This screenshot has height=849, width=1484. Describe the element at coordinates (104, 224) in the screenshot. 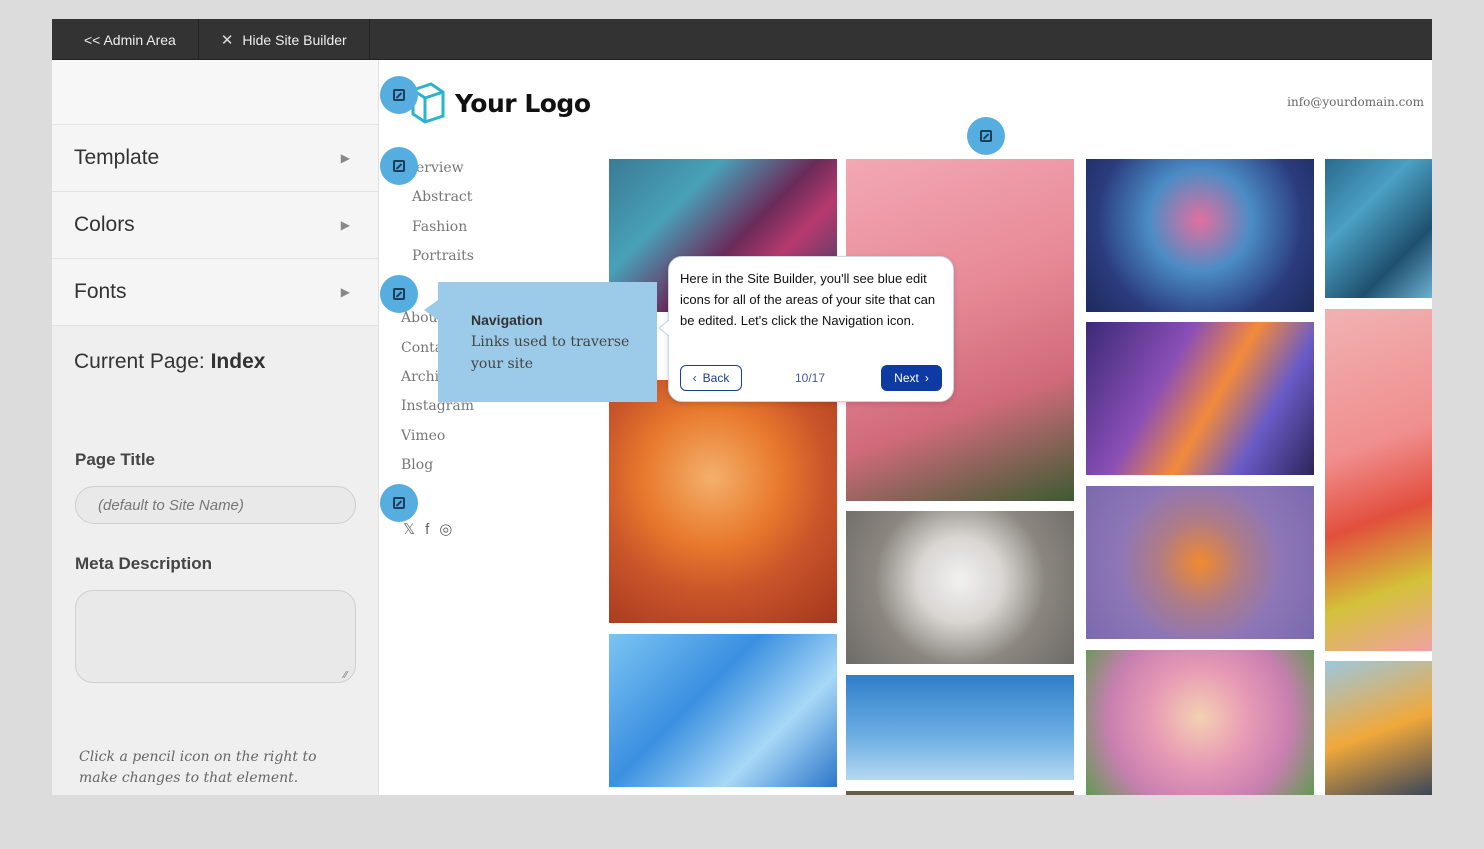

I see `sidebar-item-label: Colors` at that location.